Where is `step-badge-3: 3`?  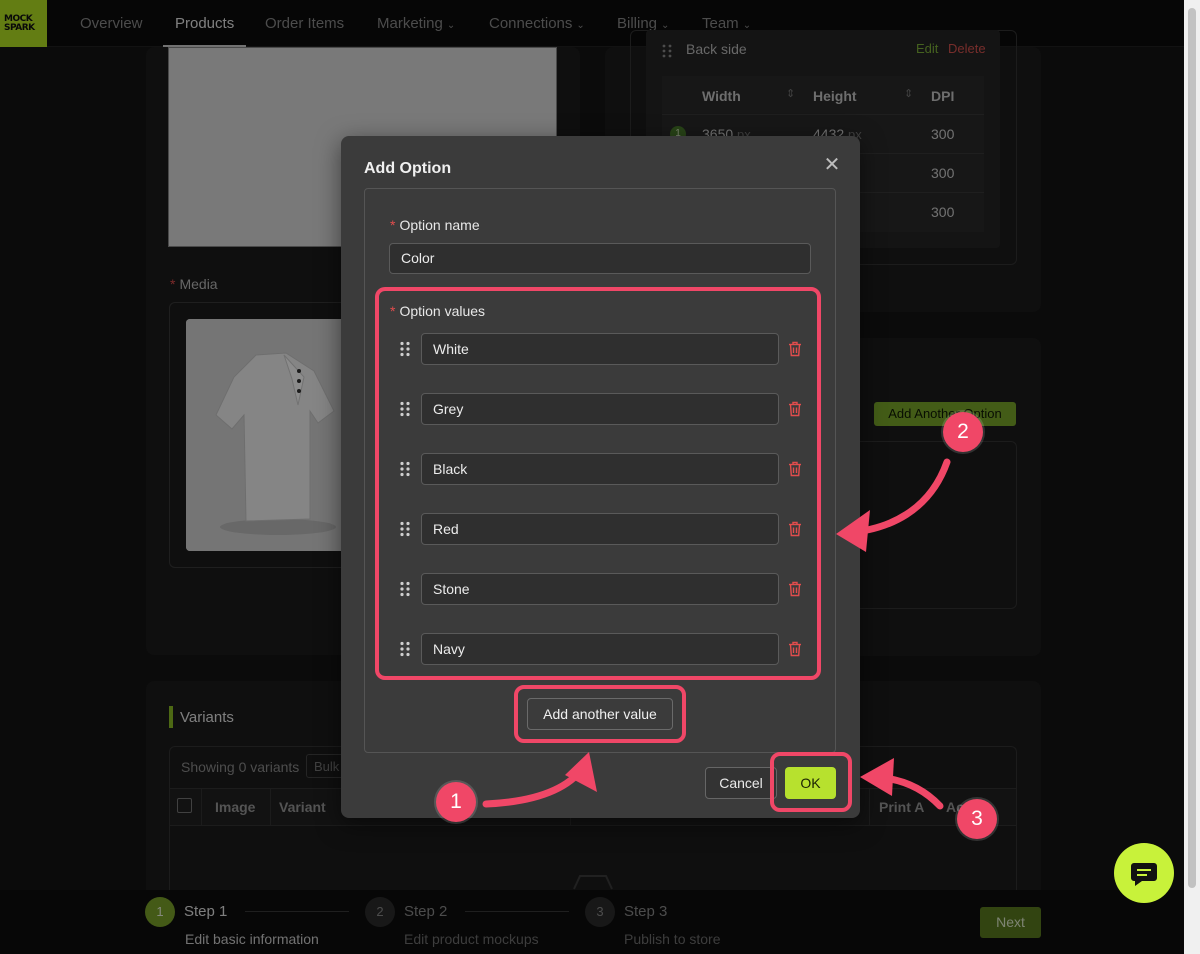 step-badge-3: 3 is located at coordinates (977, 819).